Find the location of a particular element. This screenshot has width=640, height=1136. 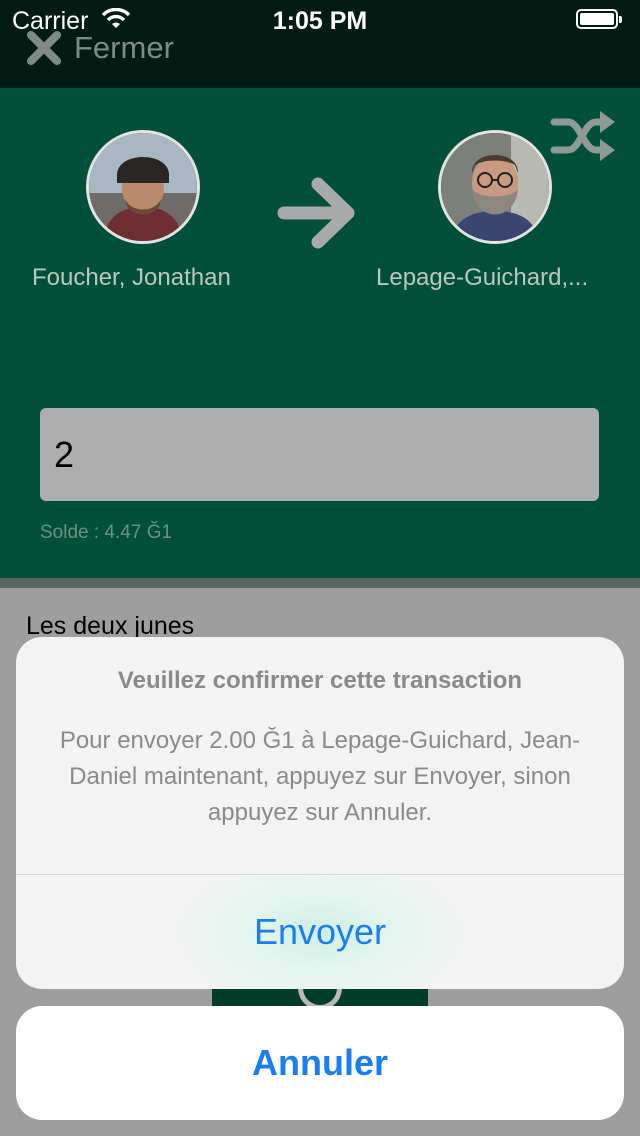

cancel-button: Annuler is located at coordinates (320, 1063).